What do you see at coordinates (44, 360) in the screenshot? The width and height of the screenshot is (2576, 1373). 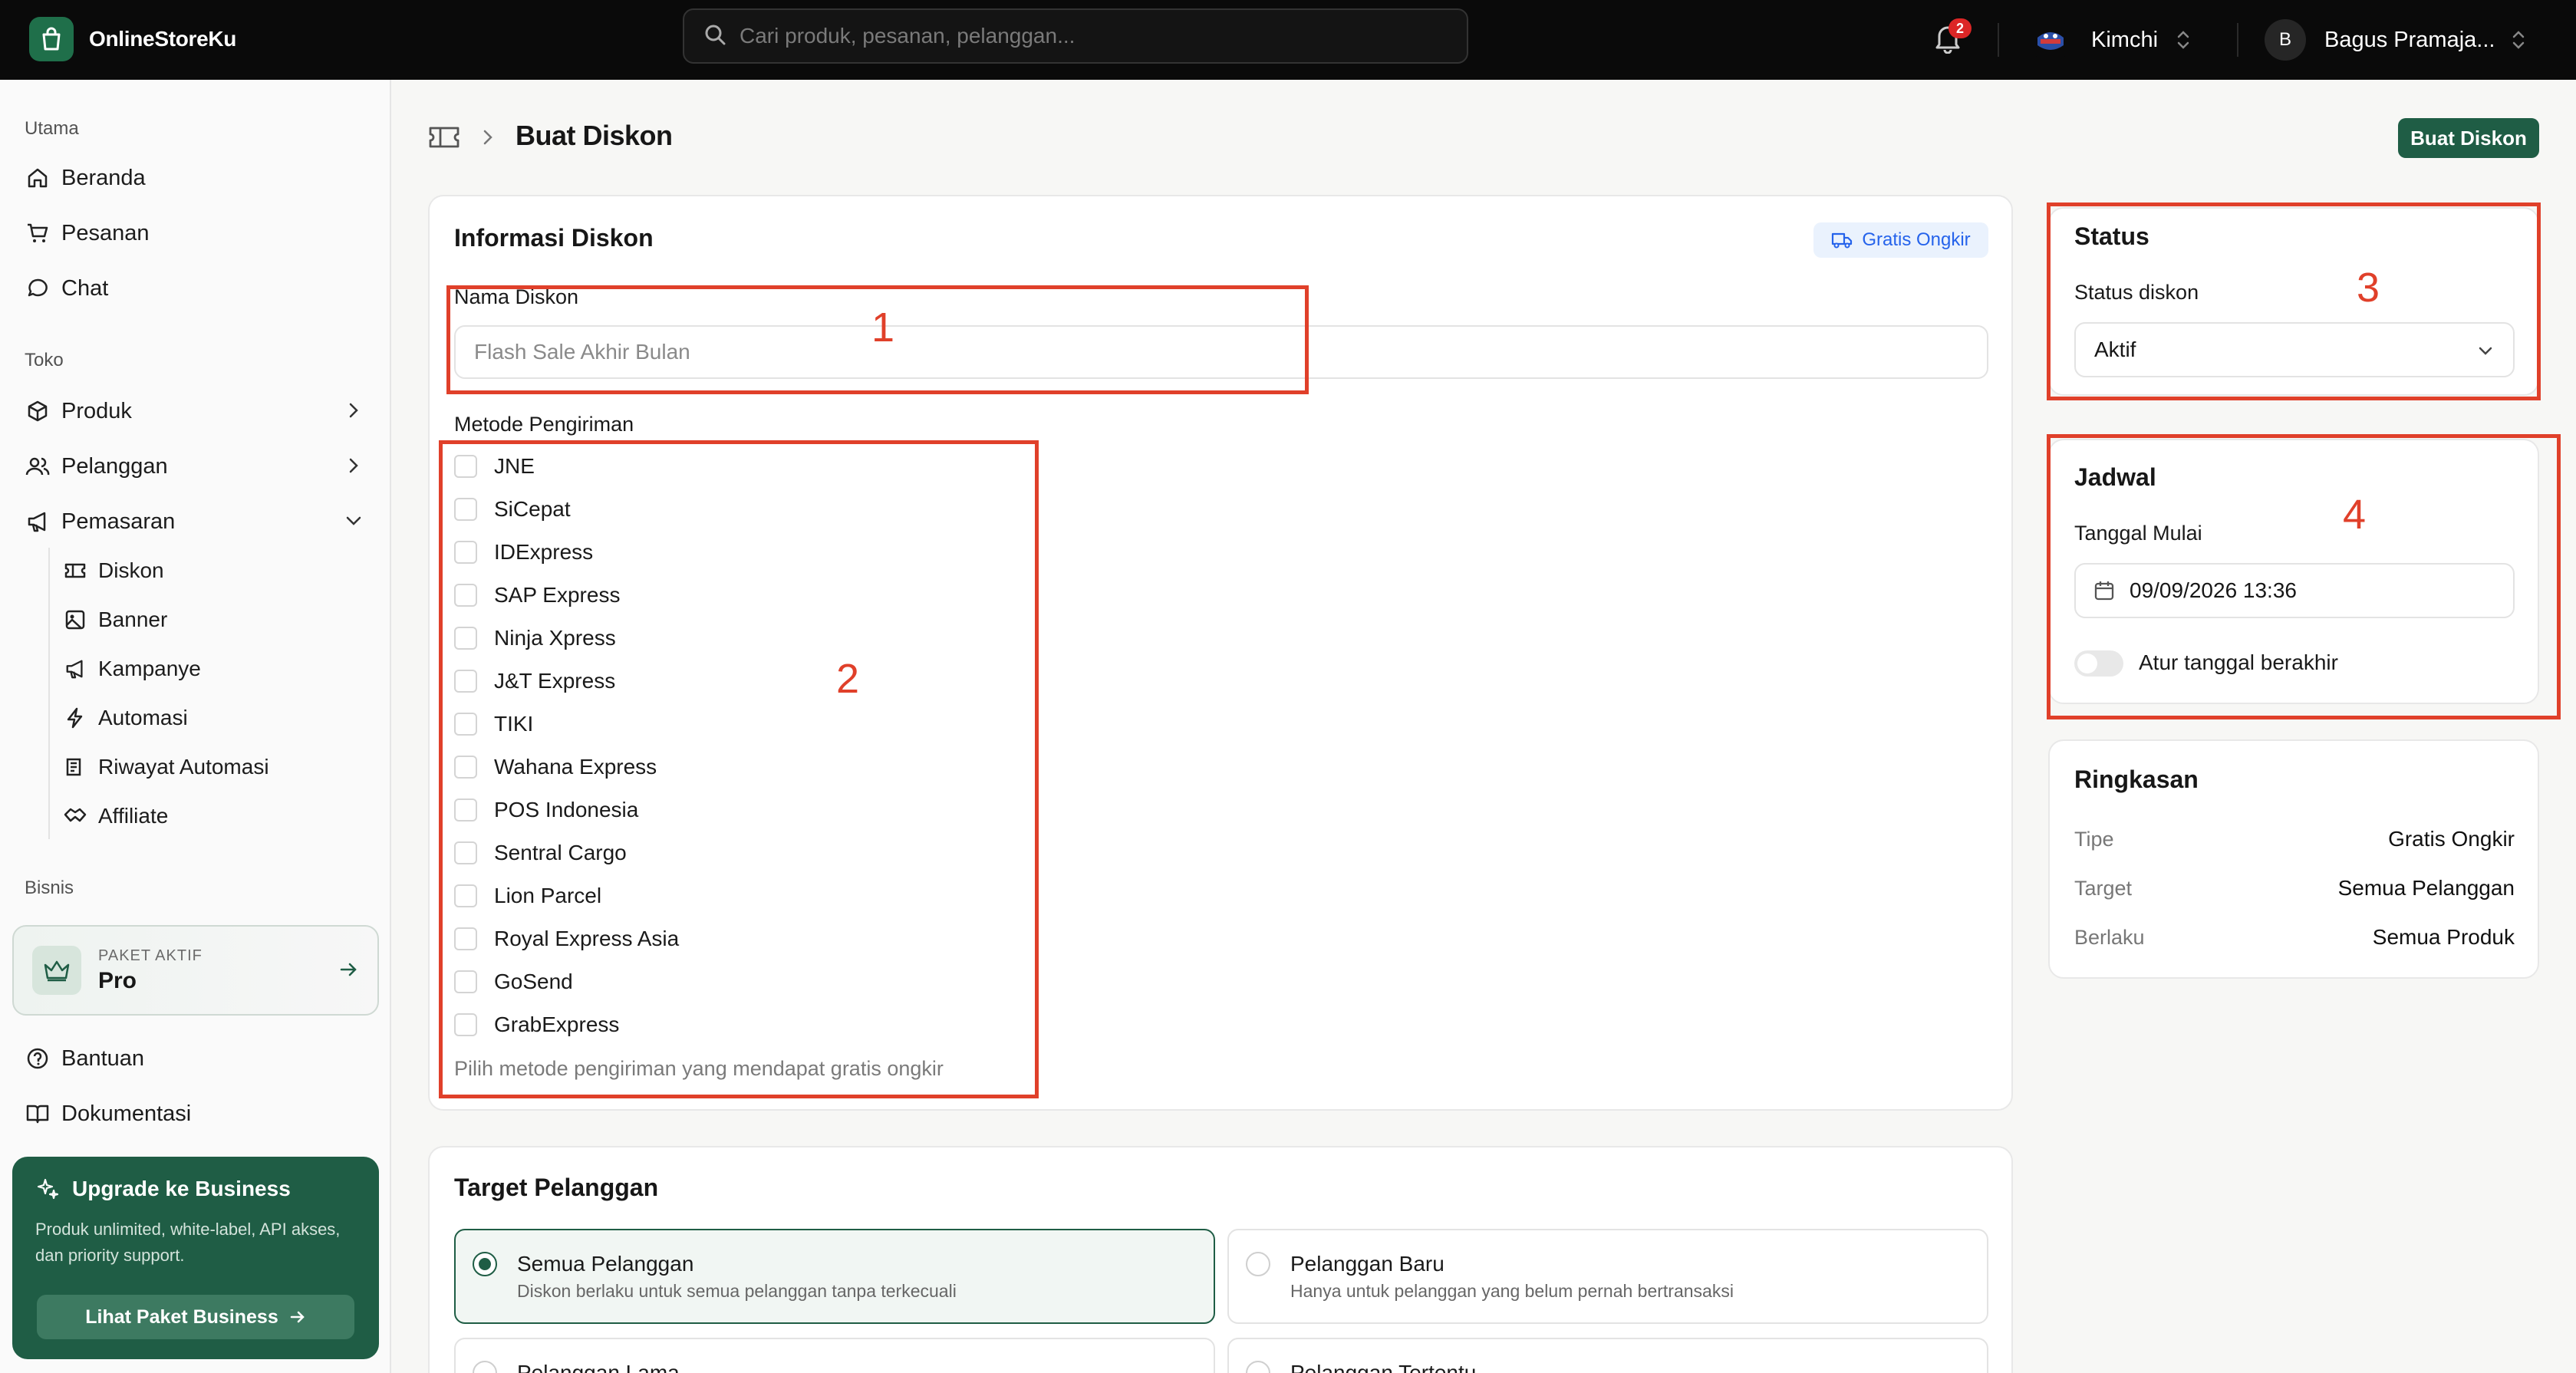 I see `section-label-toko: Toko` at bounding box center [44, 360].